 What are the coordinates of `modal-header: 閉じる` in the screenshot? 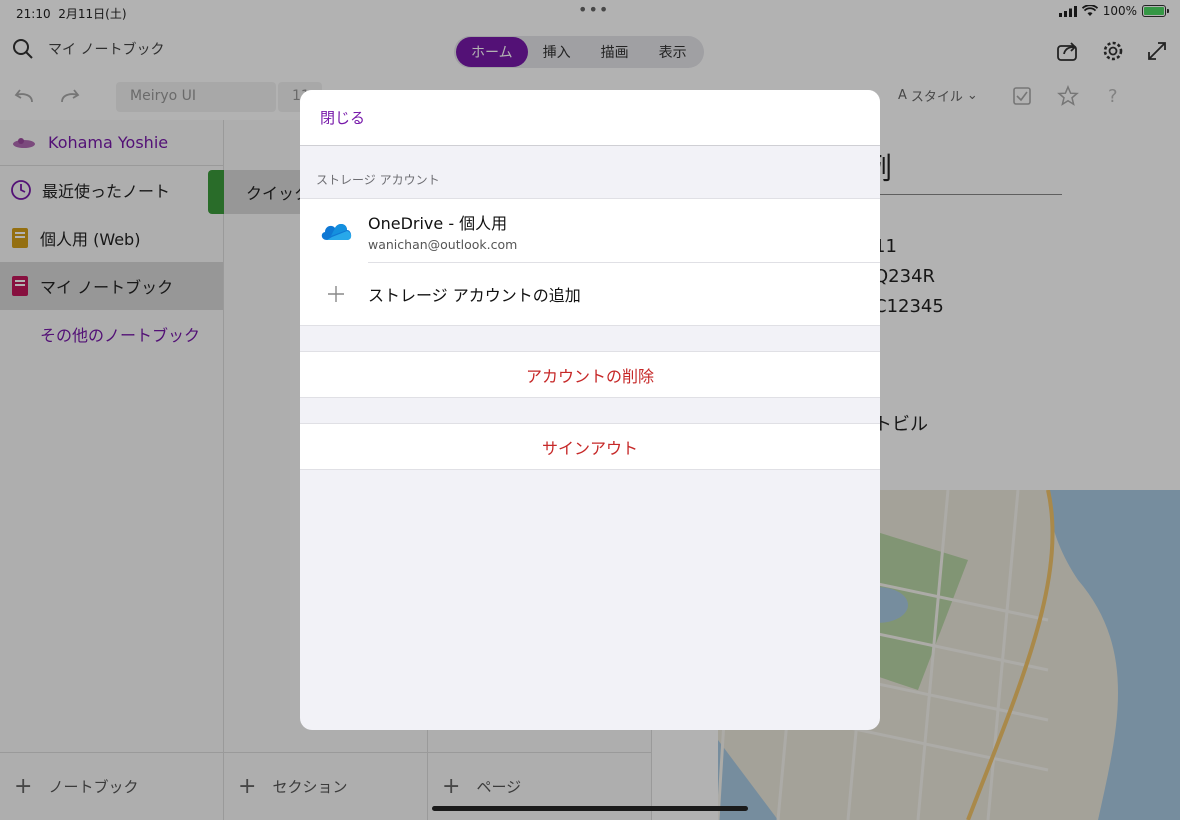 It's located at (590, 118).